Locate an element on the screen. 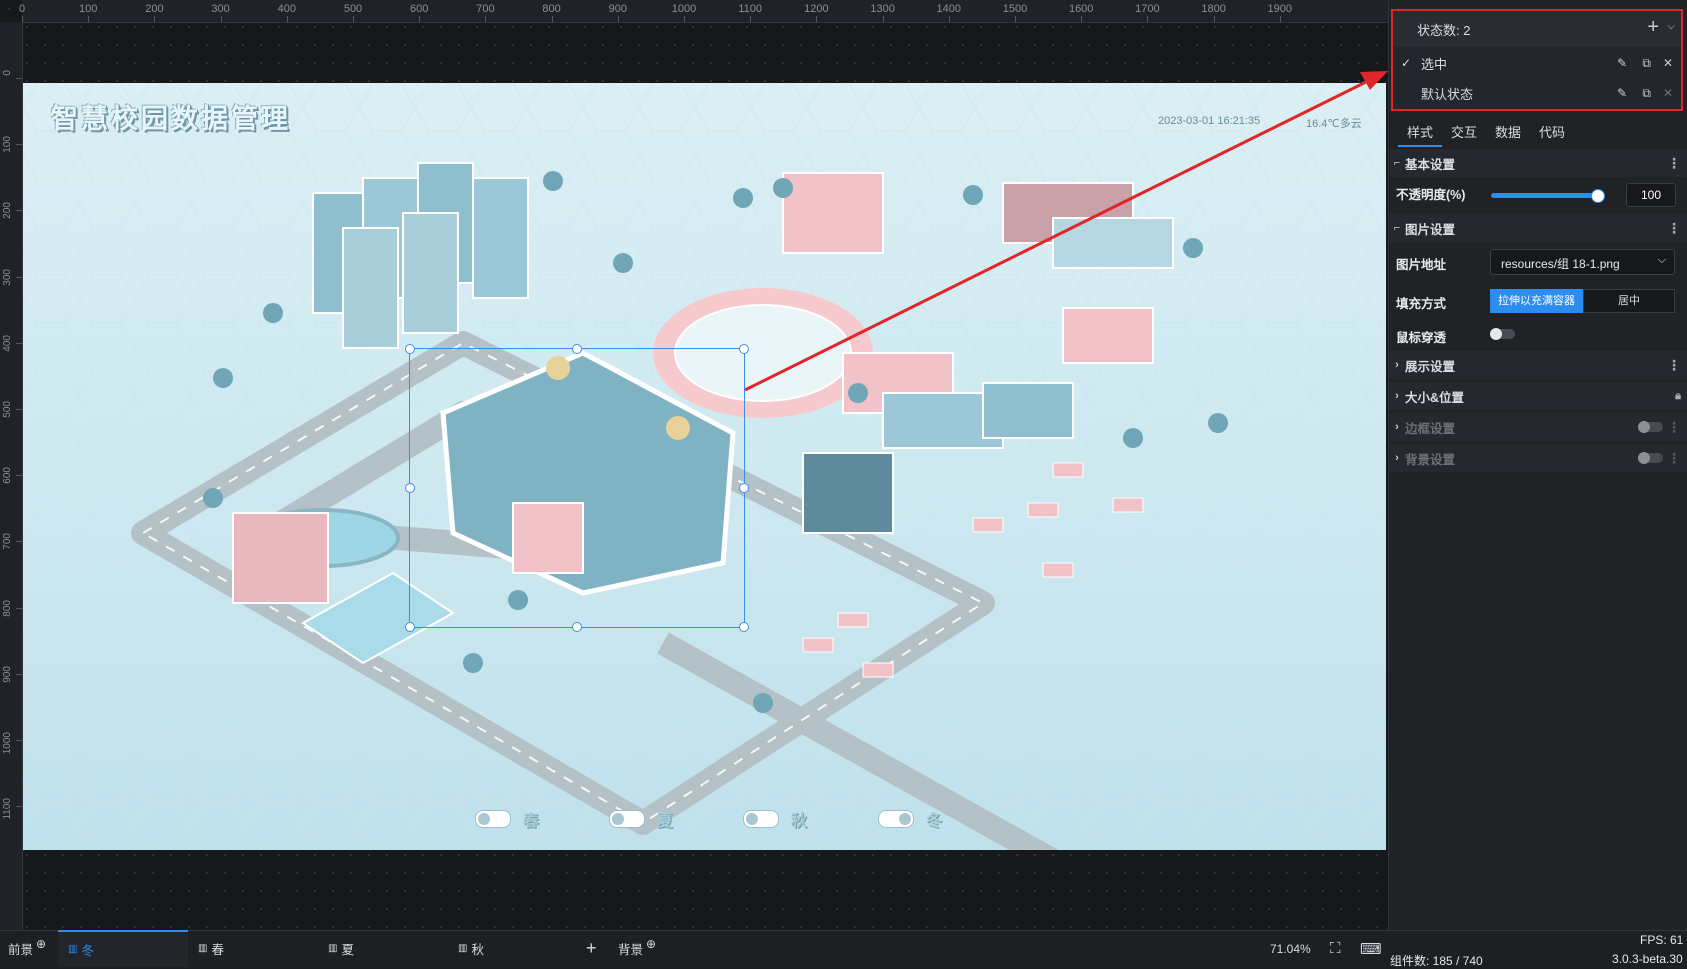 This screenshot has width=1687, height=969. page-tab-autumn: ▥ 秋 is located at coordinates (518, 948).